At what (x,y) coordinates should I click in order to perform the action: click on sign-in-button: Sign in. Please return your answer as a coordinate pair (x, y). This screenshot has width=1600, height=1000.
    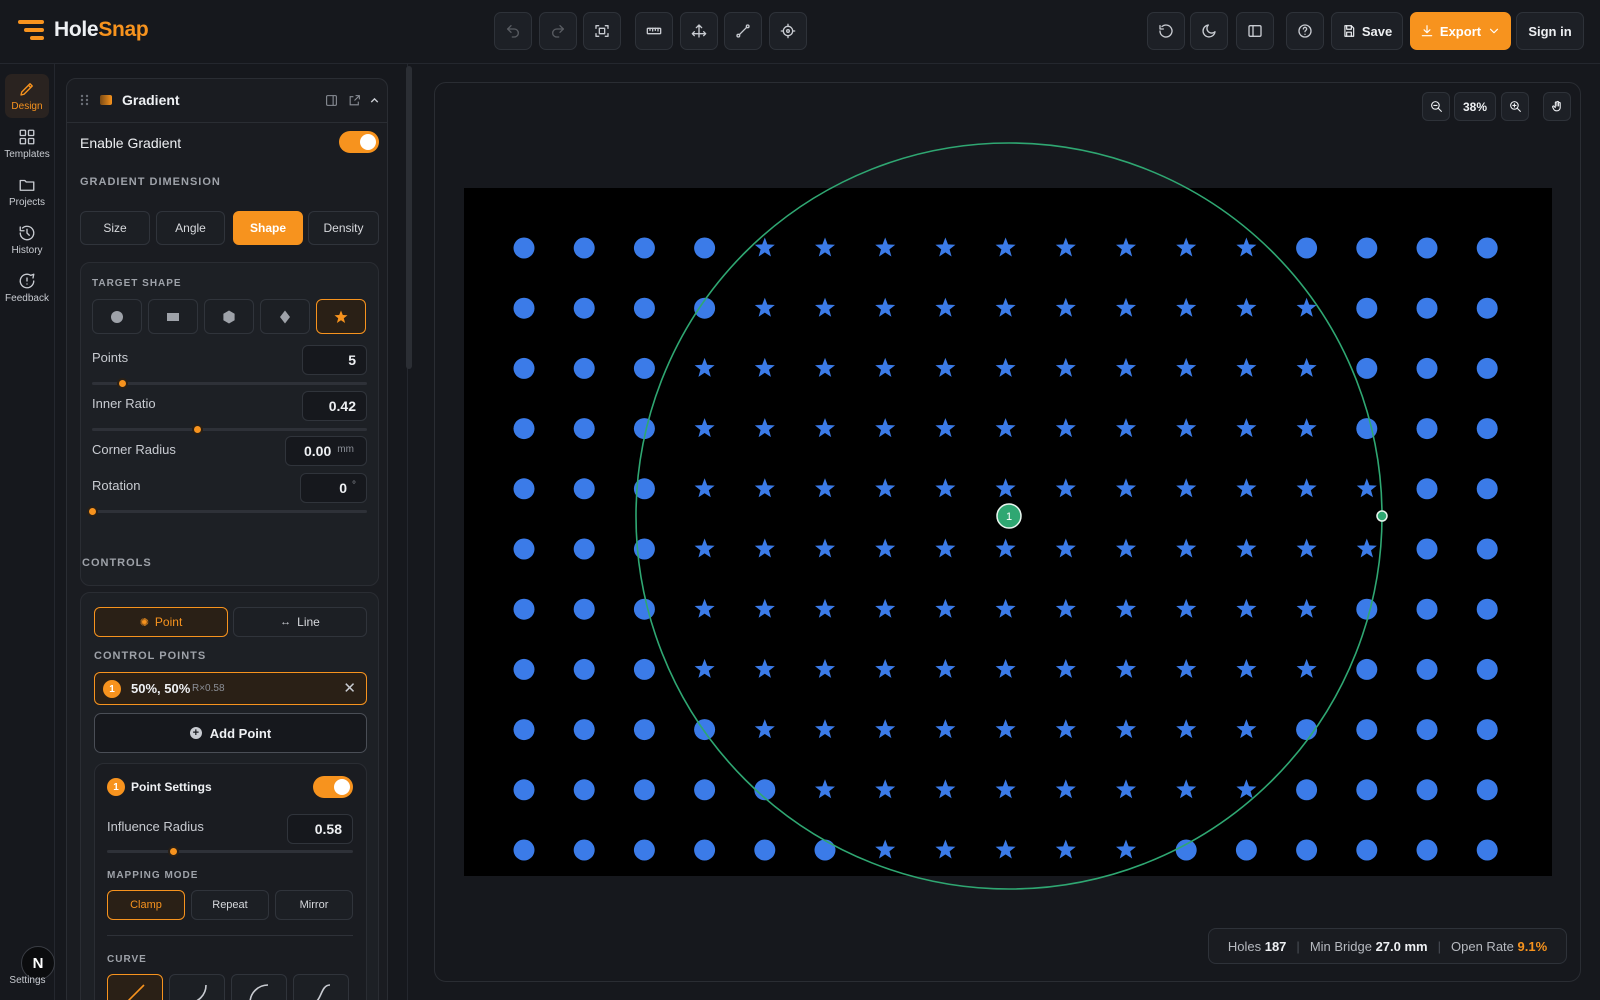
    Looking at the image, I should click on (1550, 31).